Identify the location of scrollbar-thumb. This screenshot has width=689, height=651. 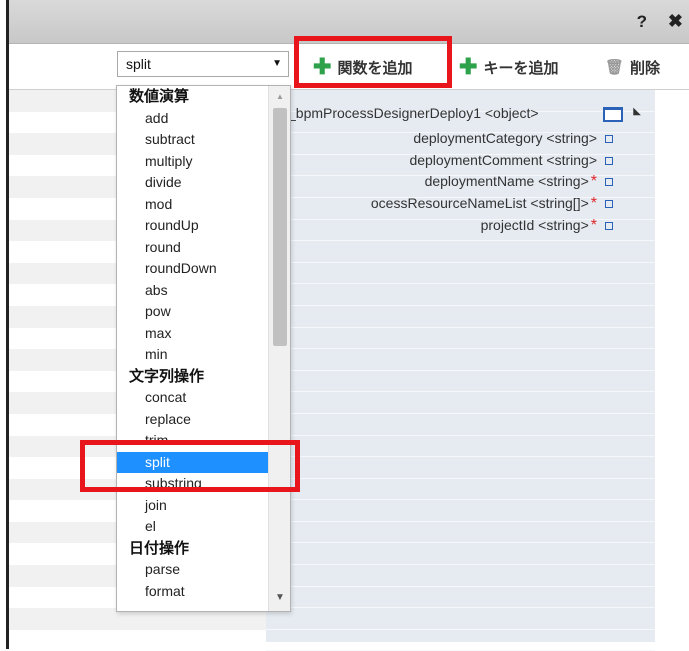
(280, 227).